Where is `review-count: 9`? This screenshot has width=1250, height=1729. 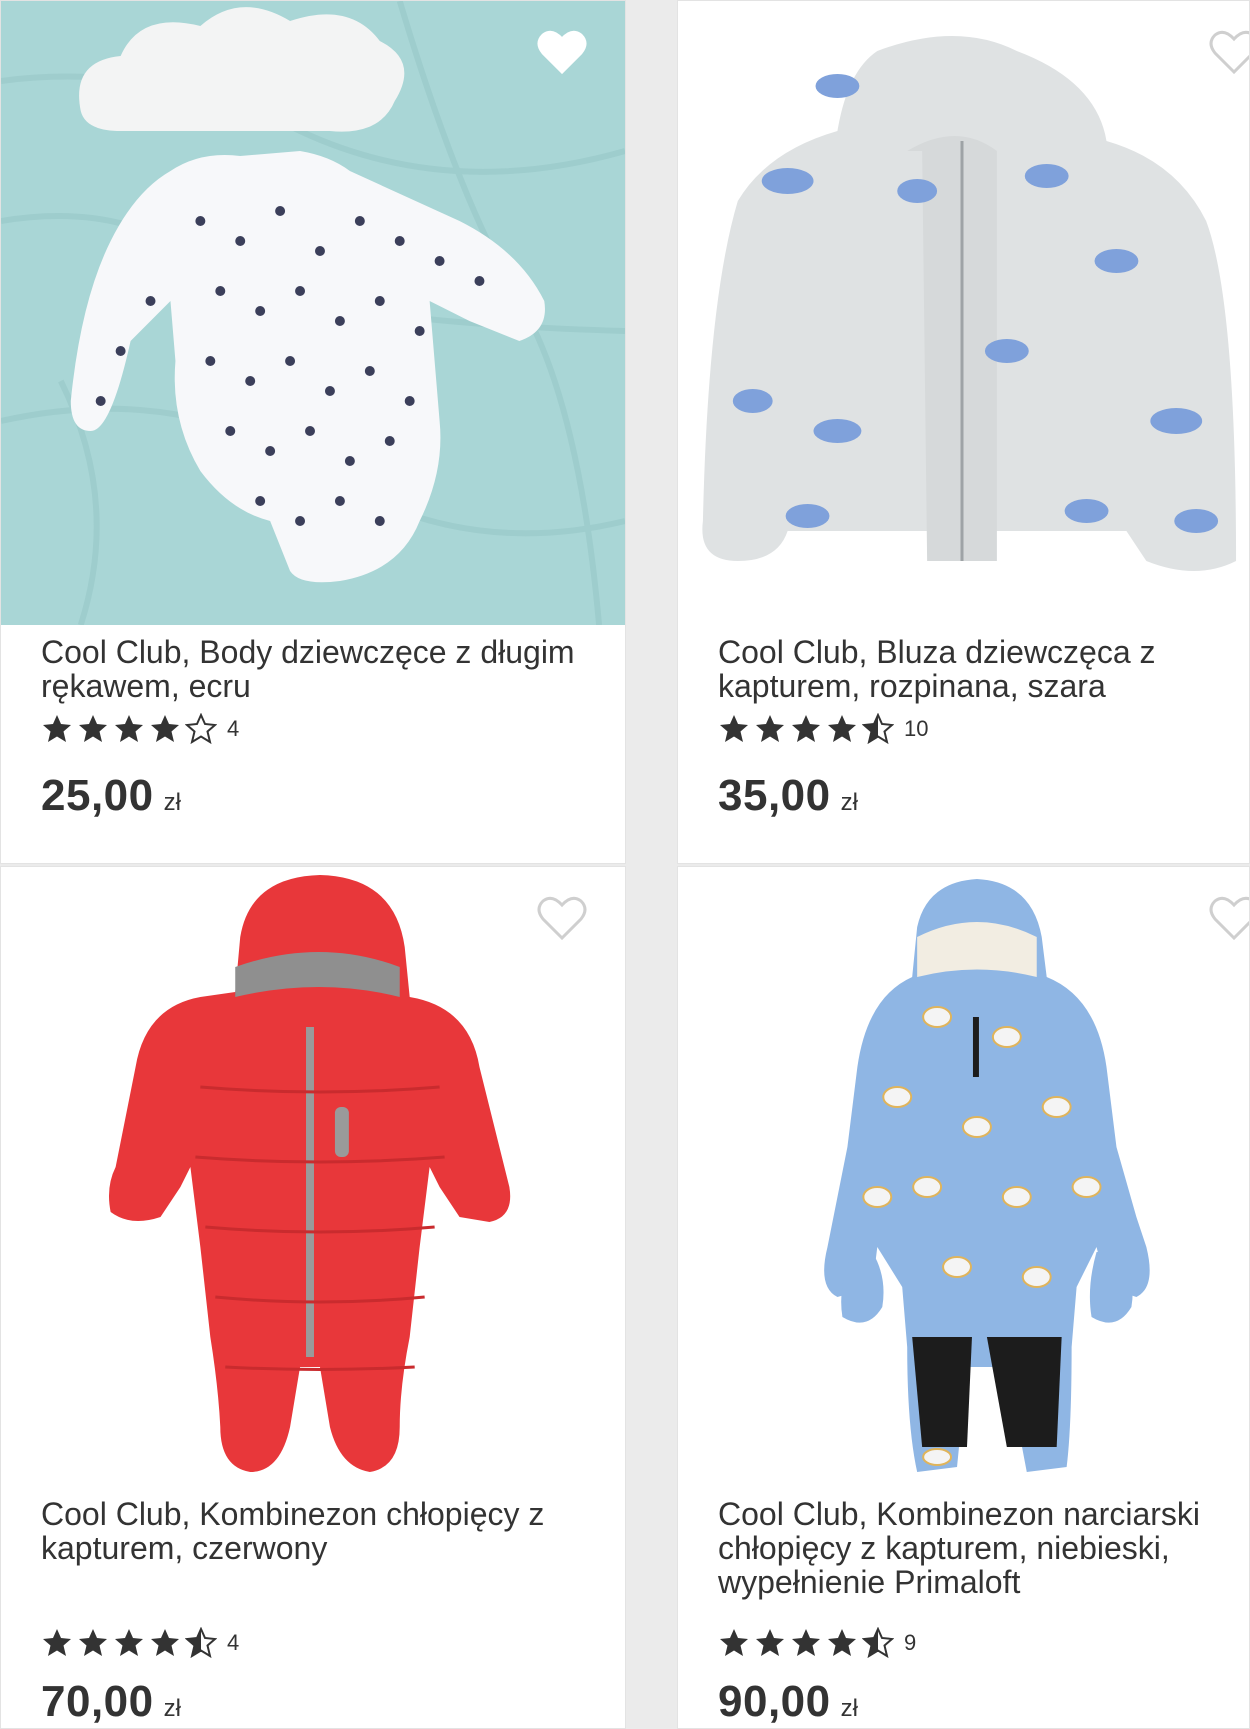 review-count: 9 is located at coordinates (910, 1642).